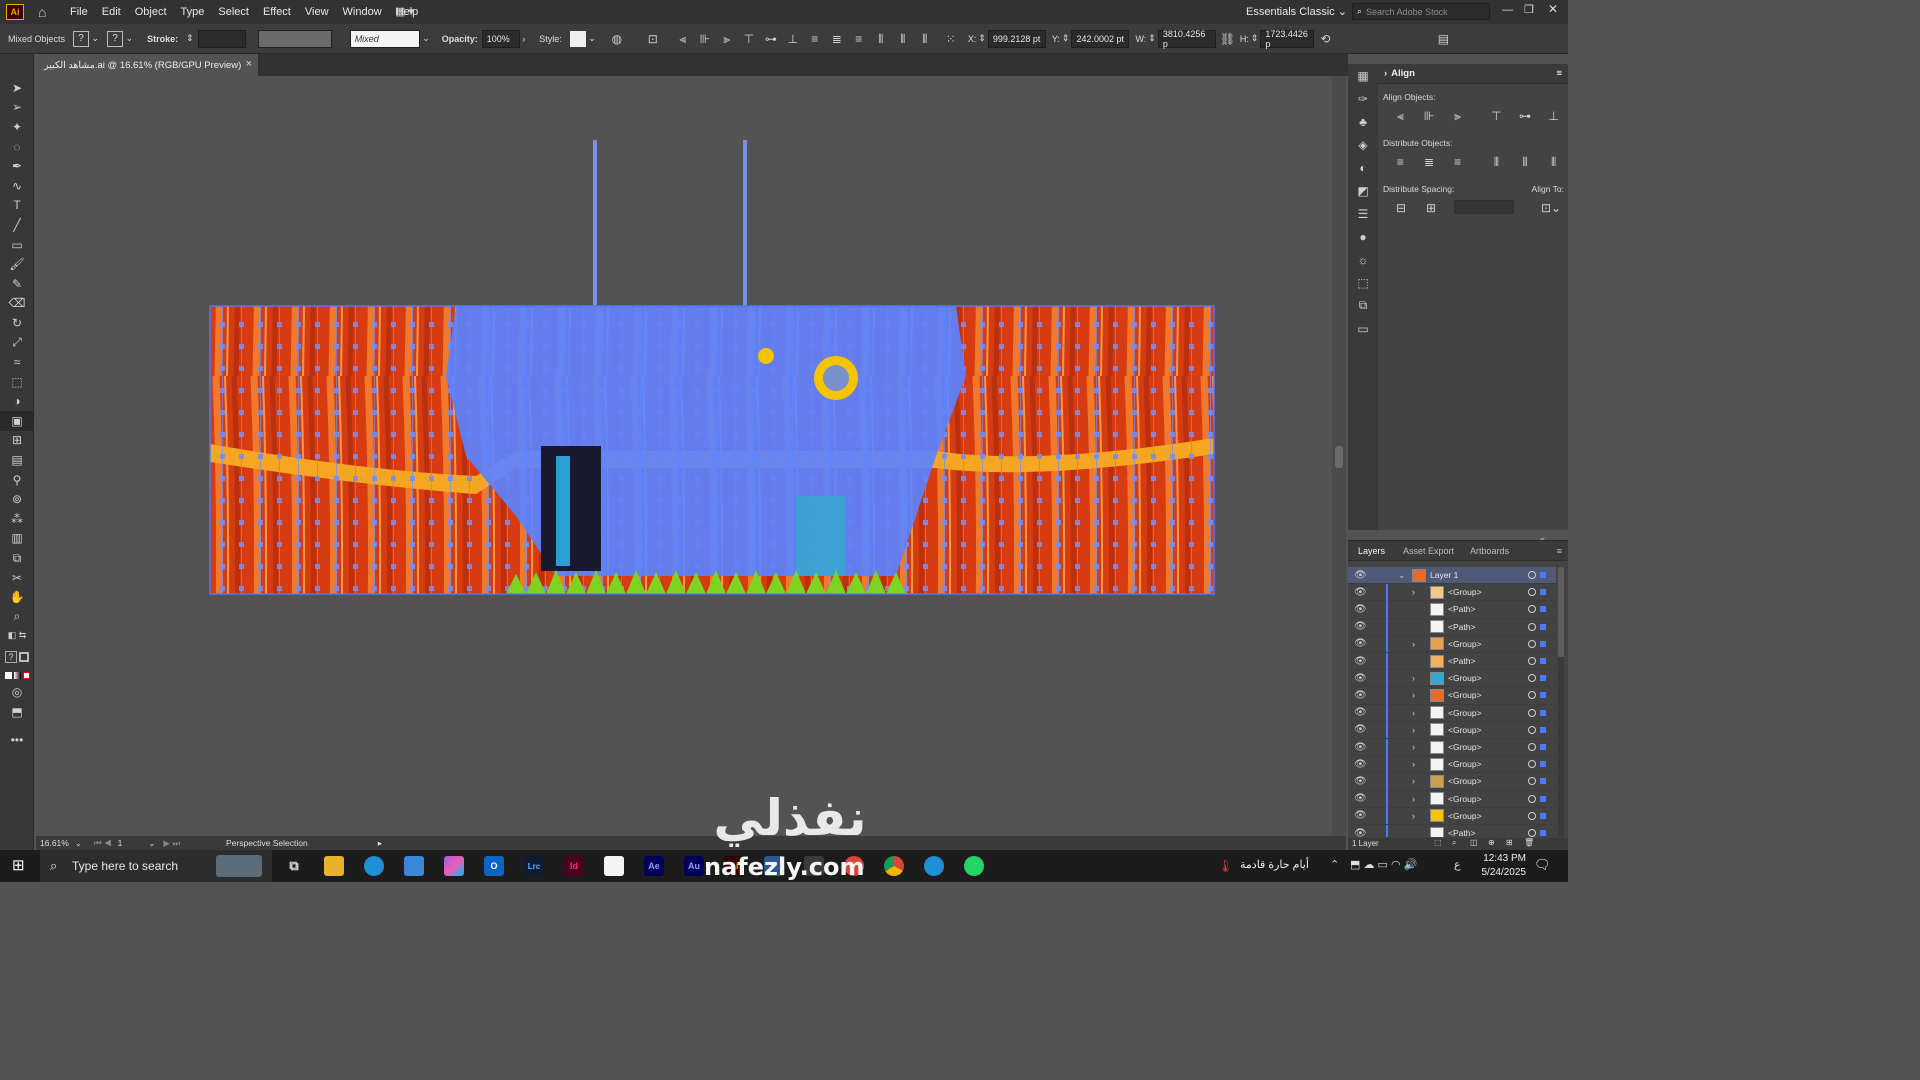 The image size is (1920, 1080). What do you see at coordinates (1509, 842) in the screenshot?
I see `new-layer-icon: ⊞` at bounding box center [1509, 842].